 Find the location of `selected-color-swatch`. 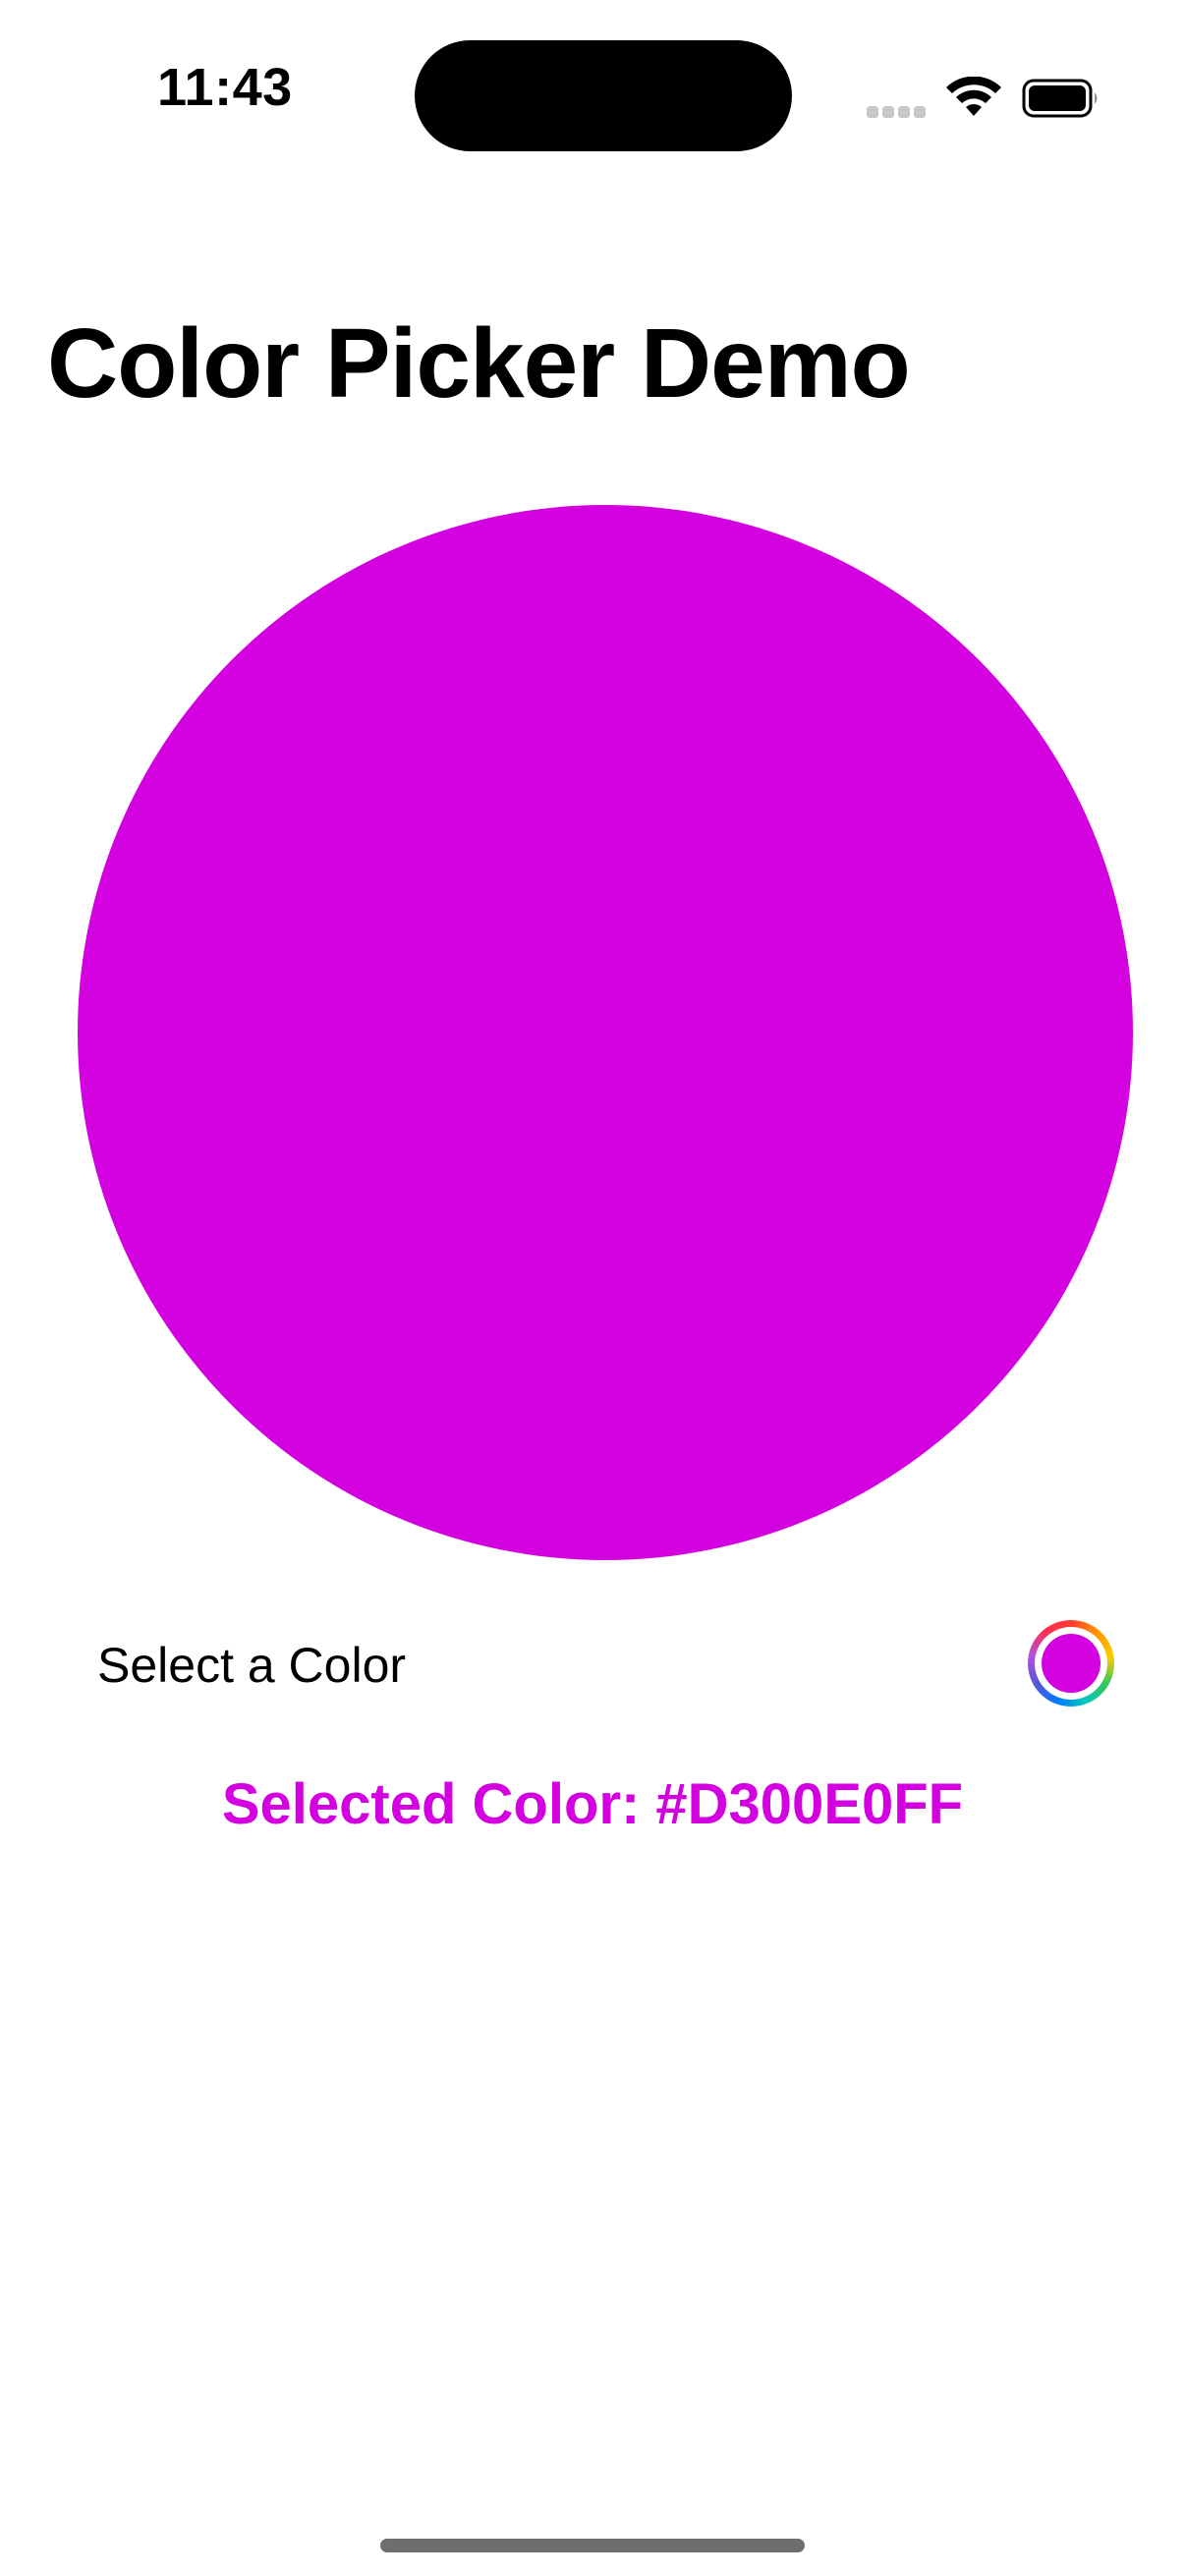

selected-color-swatch is located at coordinates (1071, 1663).